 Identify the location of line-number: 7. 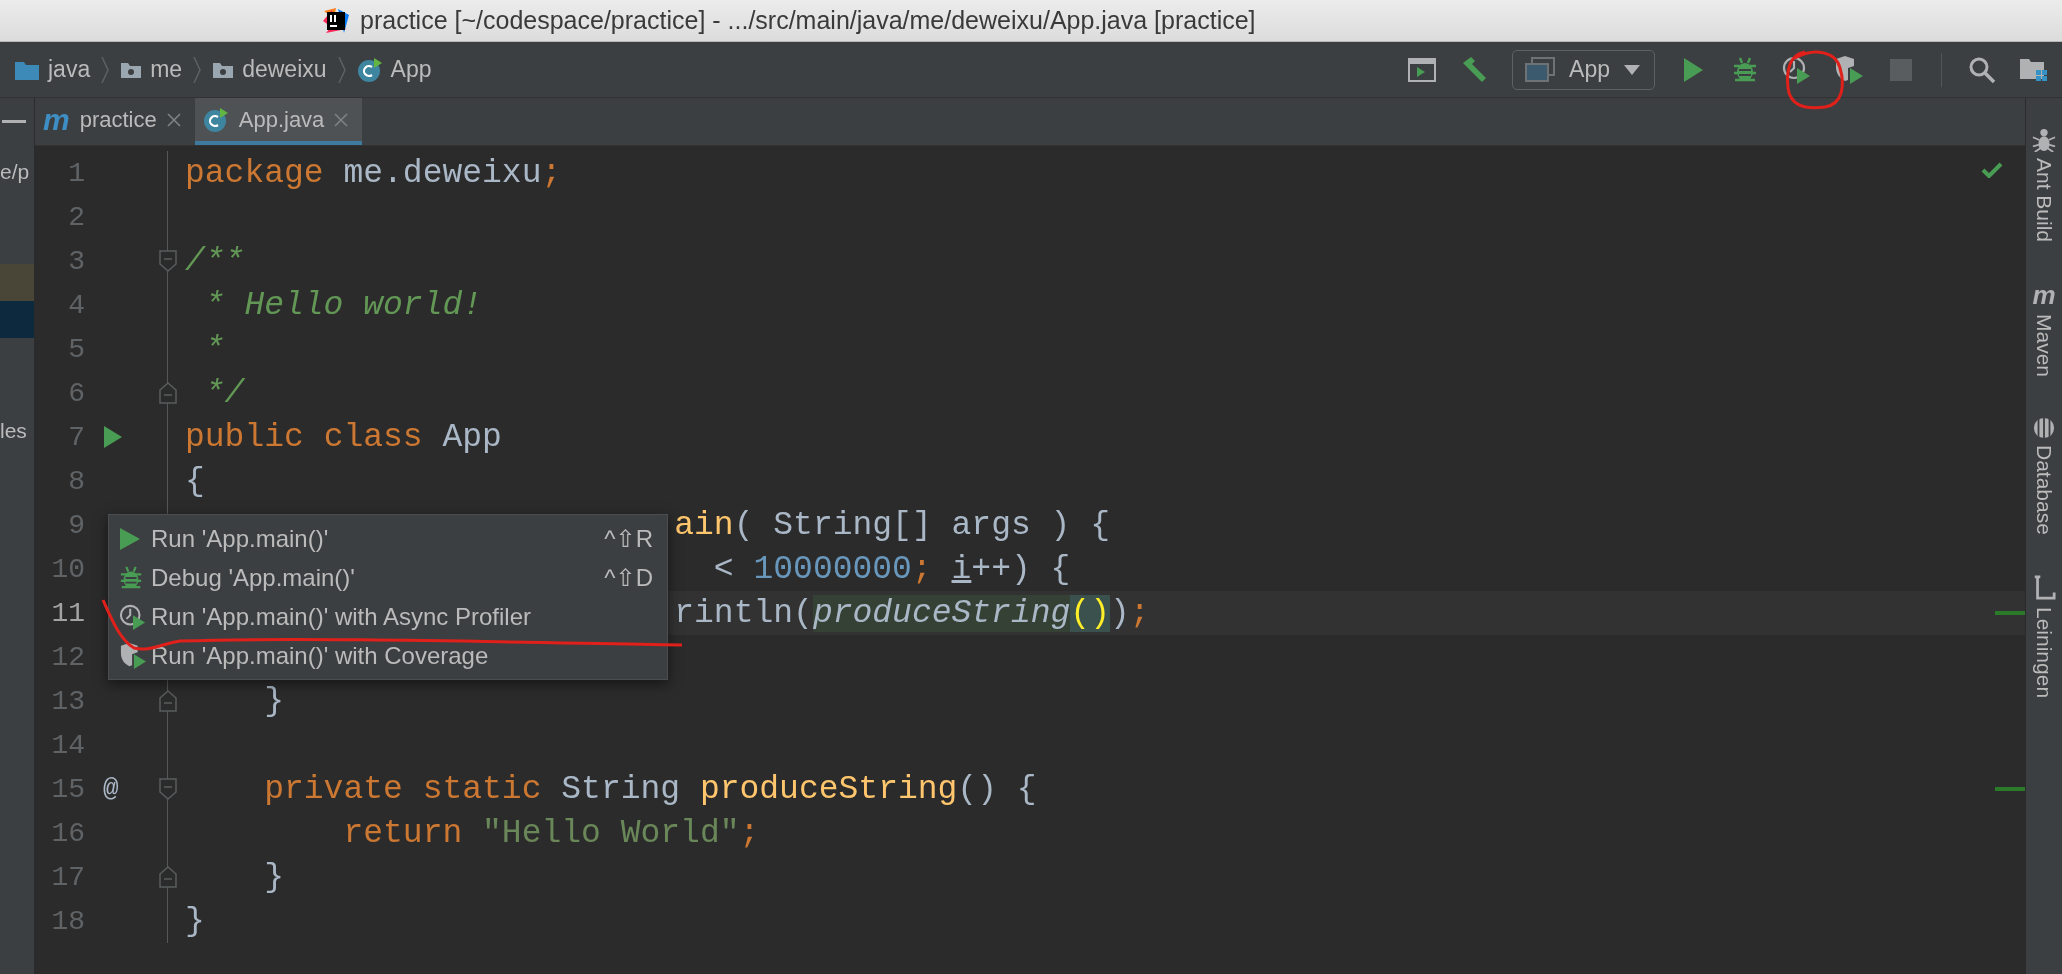
(76, 437).